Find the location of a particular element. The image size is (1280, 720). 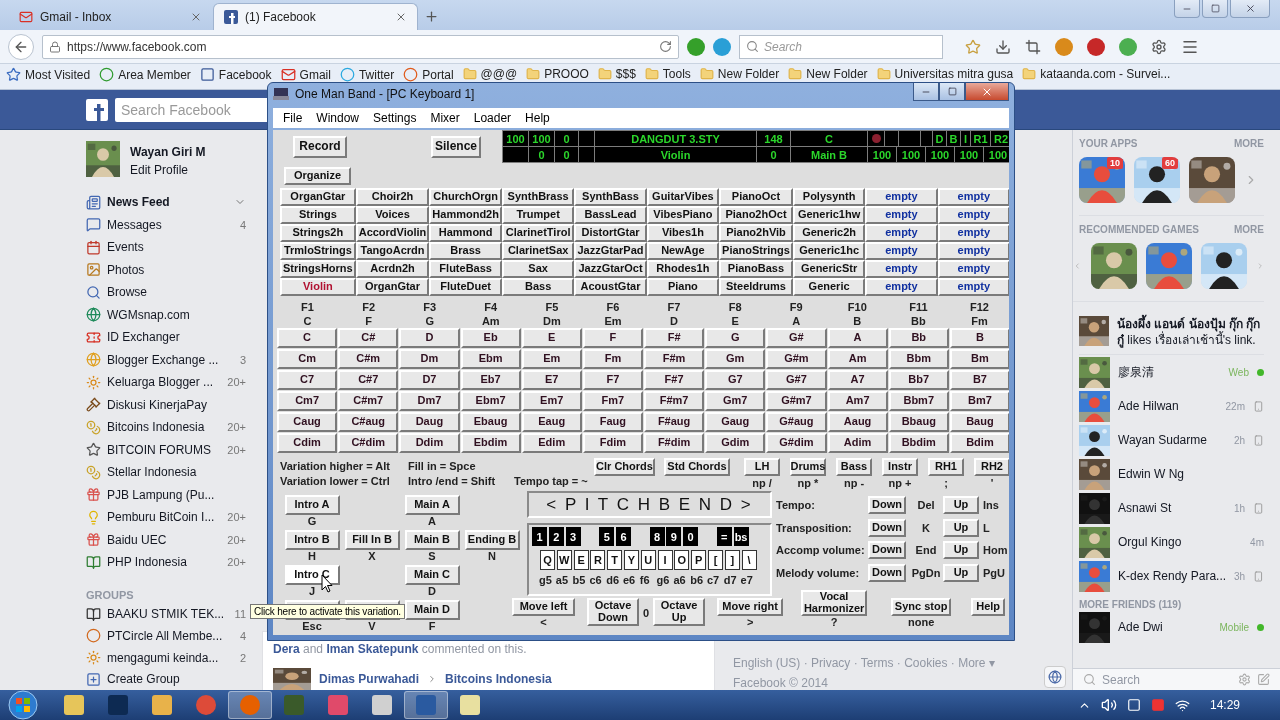

chord-button: Adim is located at coordinates (857, 443).